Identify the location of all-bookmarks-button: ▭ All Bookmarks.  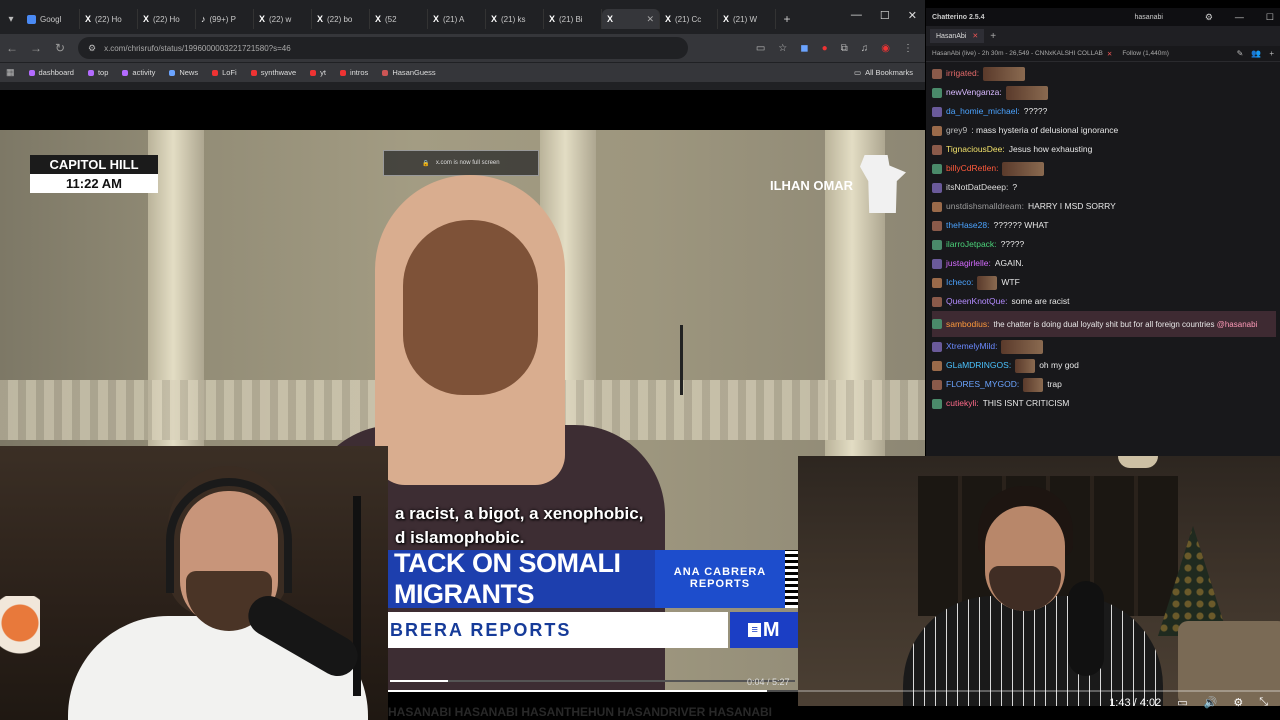
(889, 72).